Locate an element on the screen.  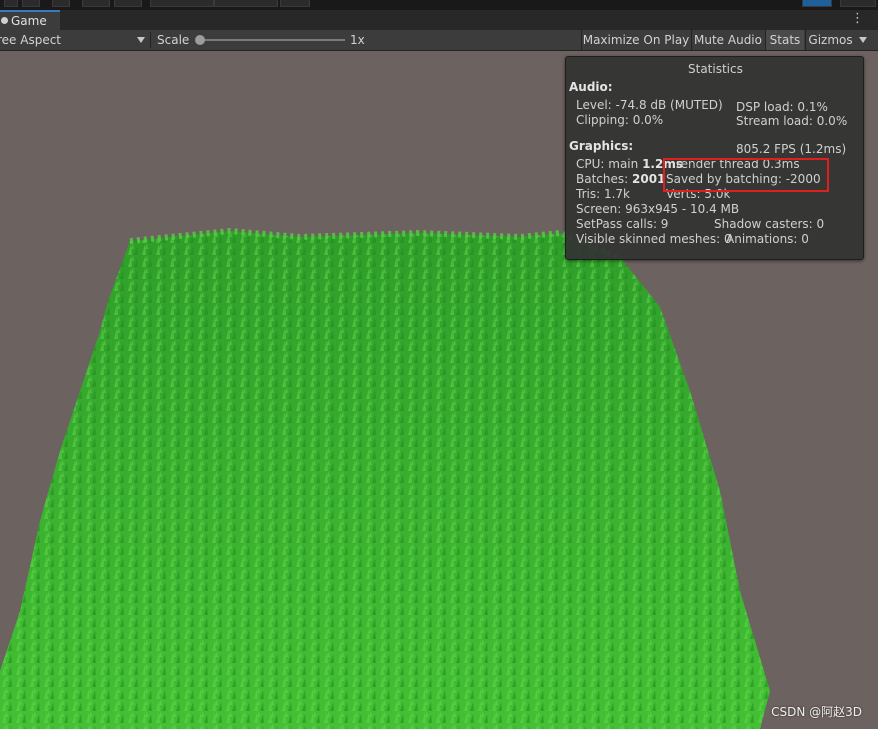
scale-label: Scale is located at coordinates (173, 40).